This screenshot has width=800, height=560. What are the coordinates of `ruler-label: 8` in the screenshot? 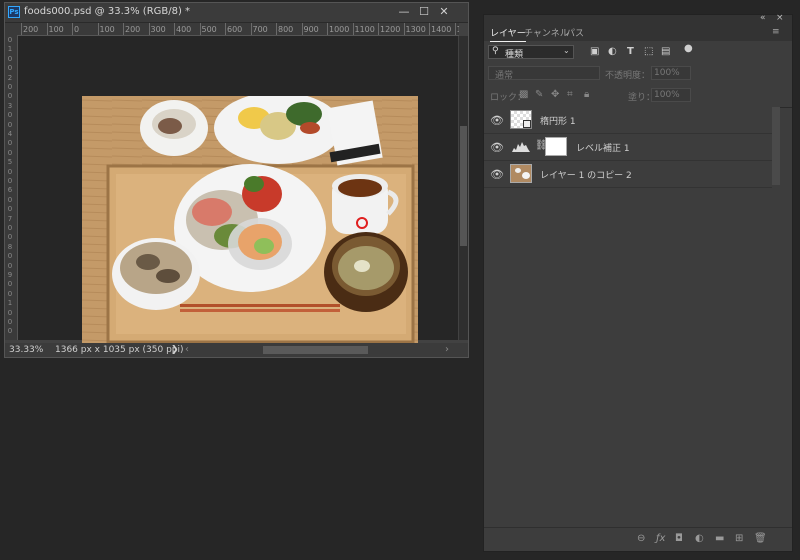 It's located at (10, 246).